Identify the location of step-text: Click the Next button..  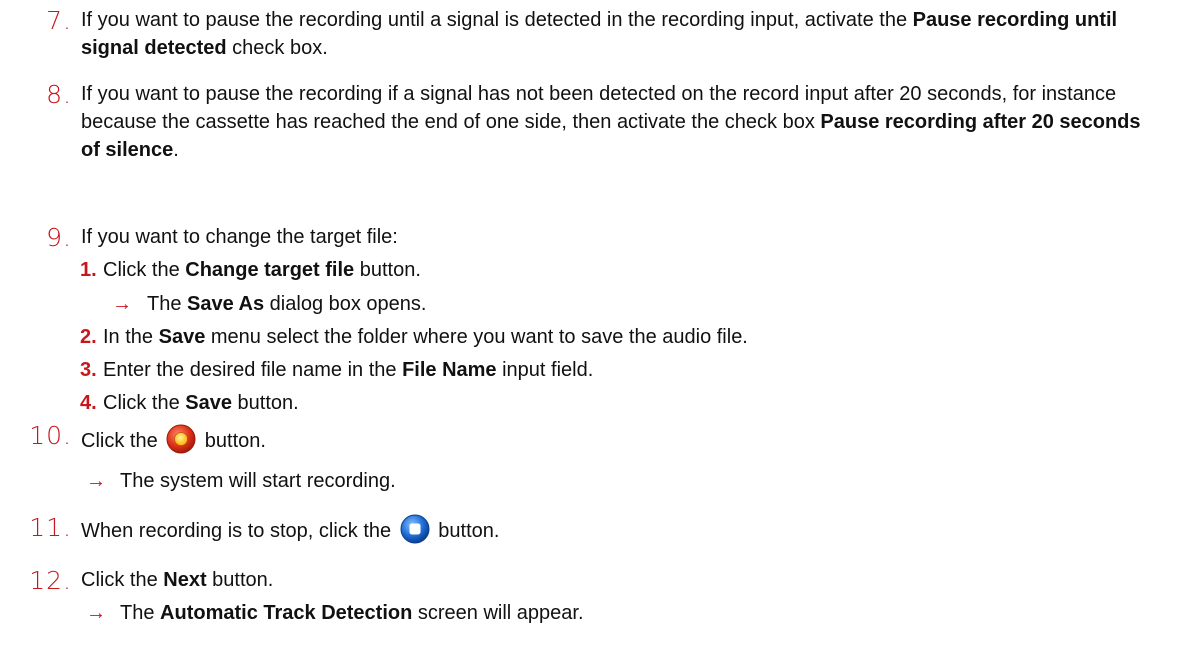
(616, 580).